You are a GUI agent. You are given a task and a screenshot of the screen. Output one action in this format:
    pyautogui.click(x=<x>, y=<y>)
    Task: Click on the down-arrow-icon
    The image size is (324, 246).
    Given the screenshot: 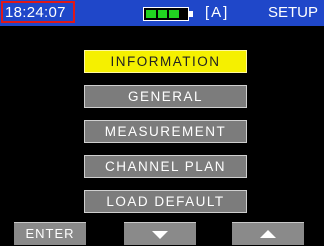 What is the action you would take?
    pyautogui.click(x=160, y=235)
    